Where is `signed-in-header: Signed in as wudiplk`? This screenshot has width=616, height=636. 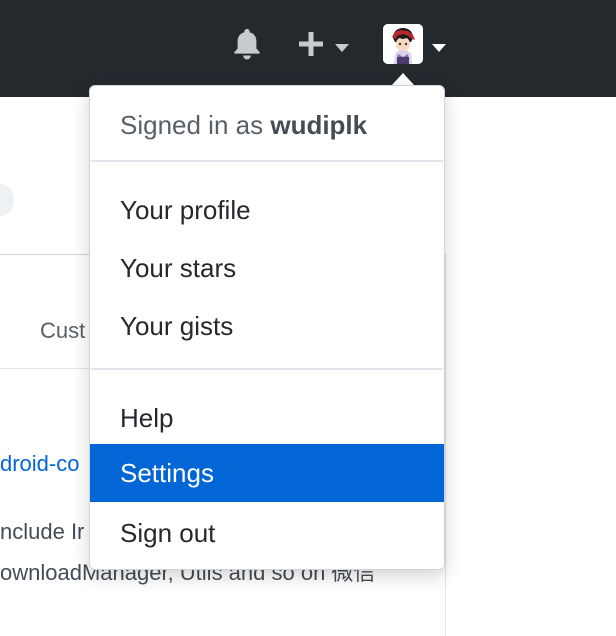 signed-in-header: Signed in as wudiplk is located at coordinates (243, 125).